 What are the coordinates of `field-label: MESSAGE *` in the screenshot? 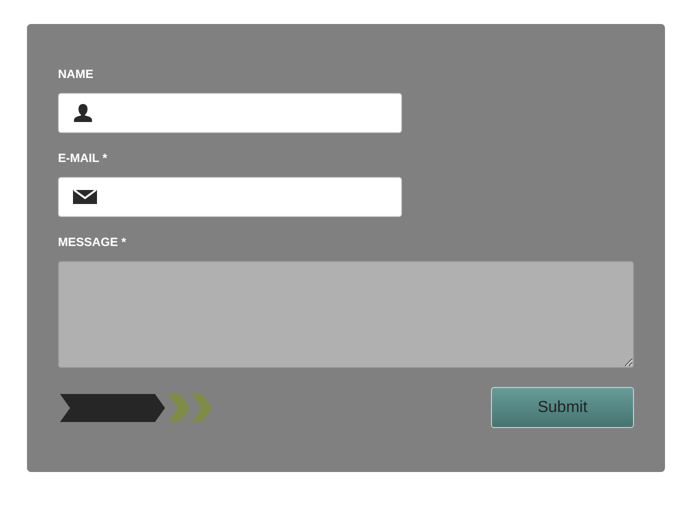 It's located at (92, 242).